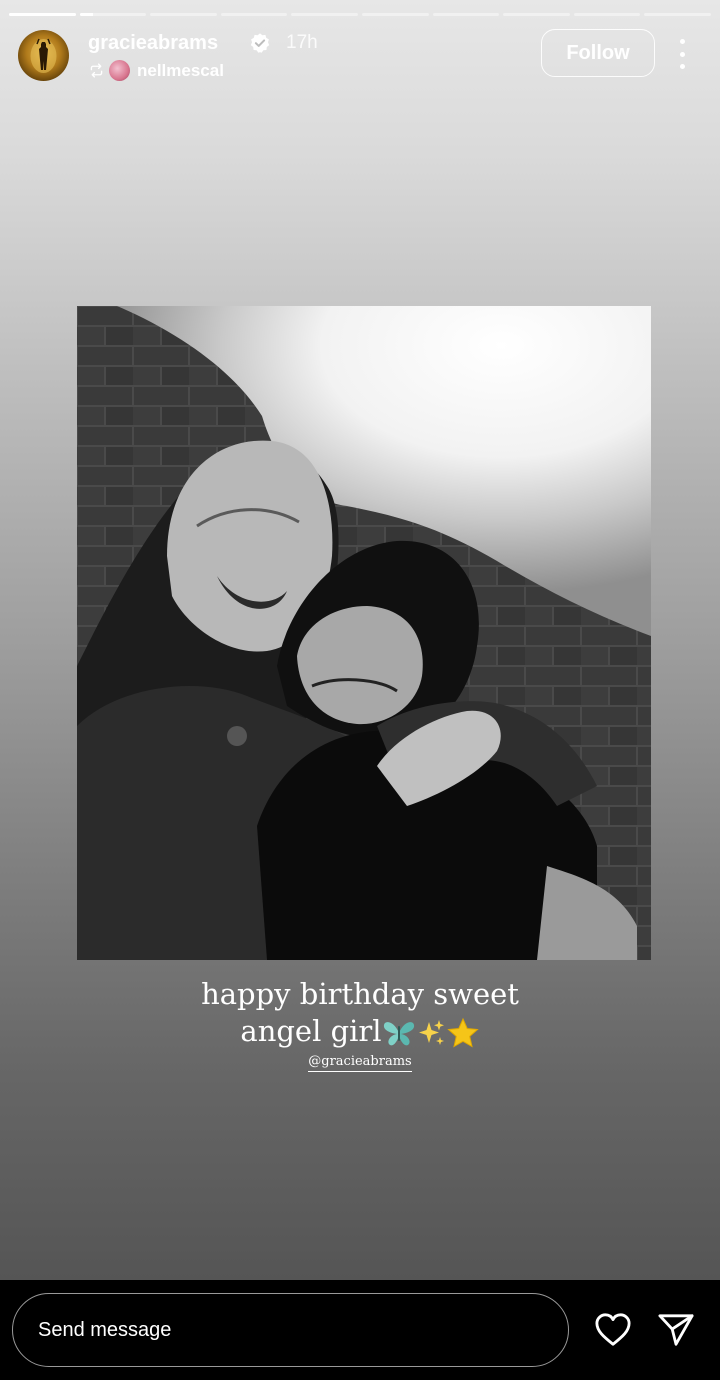  What do you see at coordinates (119, 70) in the screenshot?
I see `repost-avatar` at bounding box center [119, 70].